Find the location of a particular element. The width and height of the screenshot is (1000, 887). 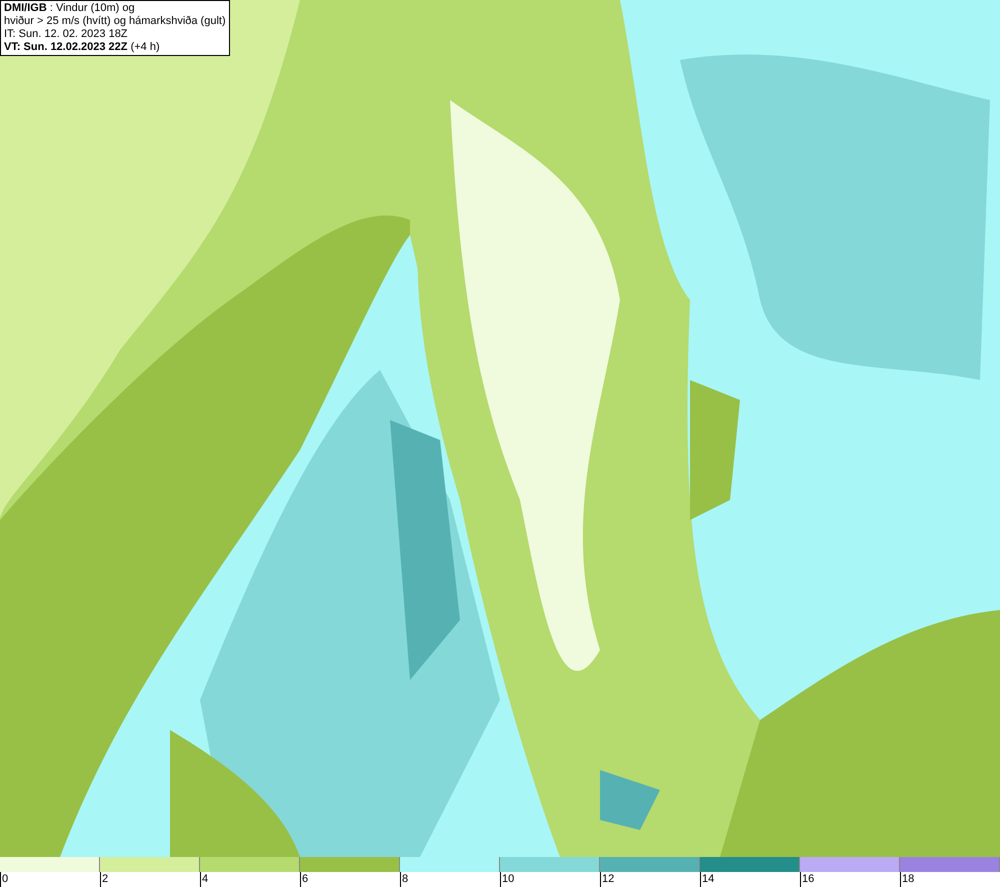

legend-tick-label: 16 is located at coordinates (850, 879).